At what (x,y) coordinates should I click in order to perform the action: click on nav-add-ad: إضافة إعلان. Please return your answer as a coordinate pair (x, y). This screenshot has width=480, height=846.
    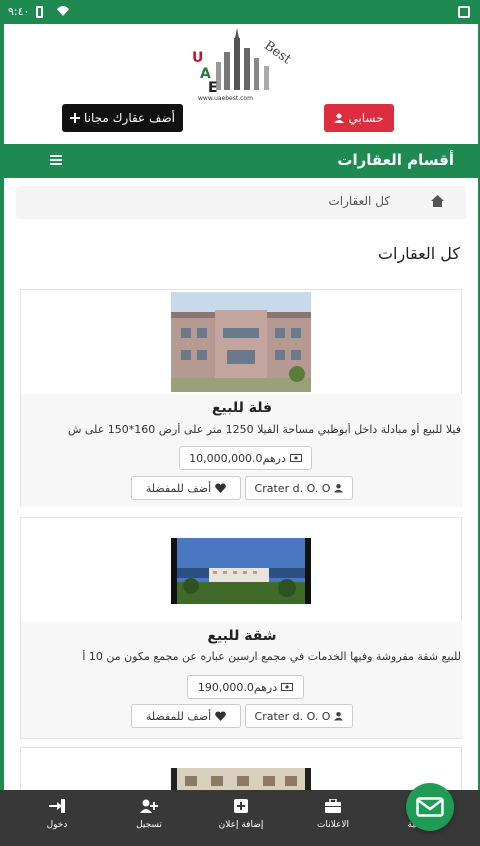
    Looking at the image, I should click on (241, 814).